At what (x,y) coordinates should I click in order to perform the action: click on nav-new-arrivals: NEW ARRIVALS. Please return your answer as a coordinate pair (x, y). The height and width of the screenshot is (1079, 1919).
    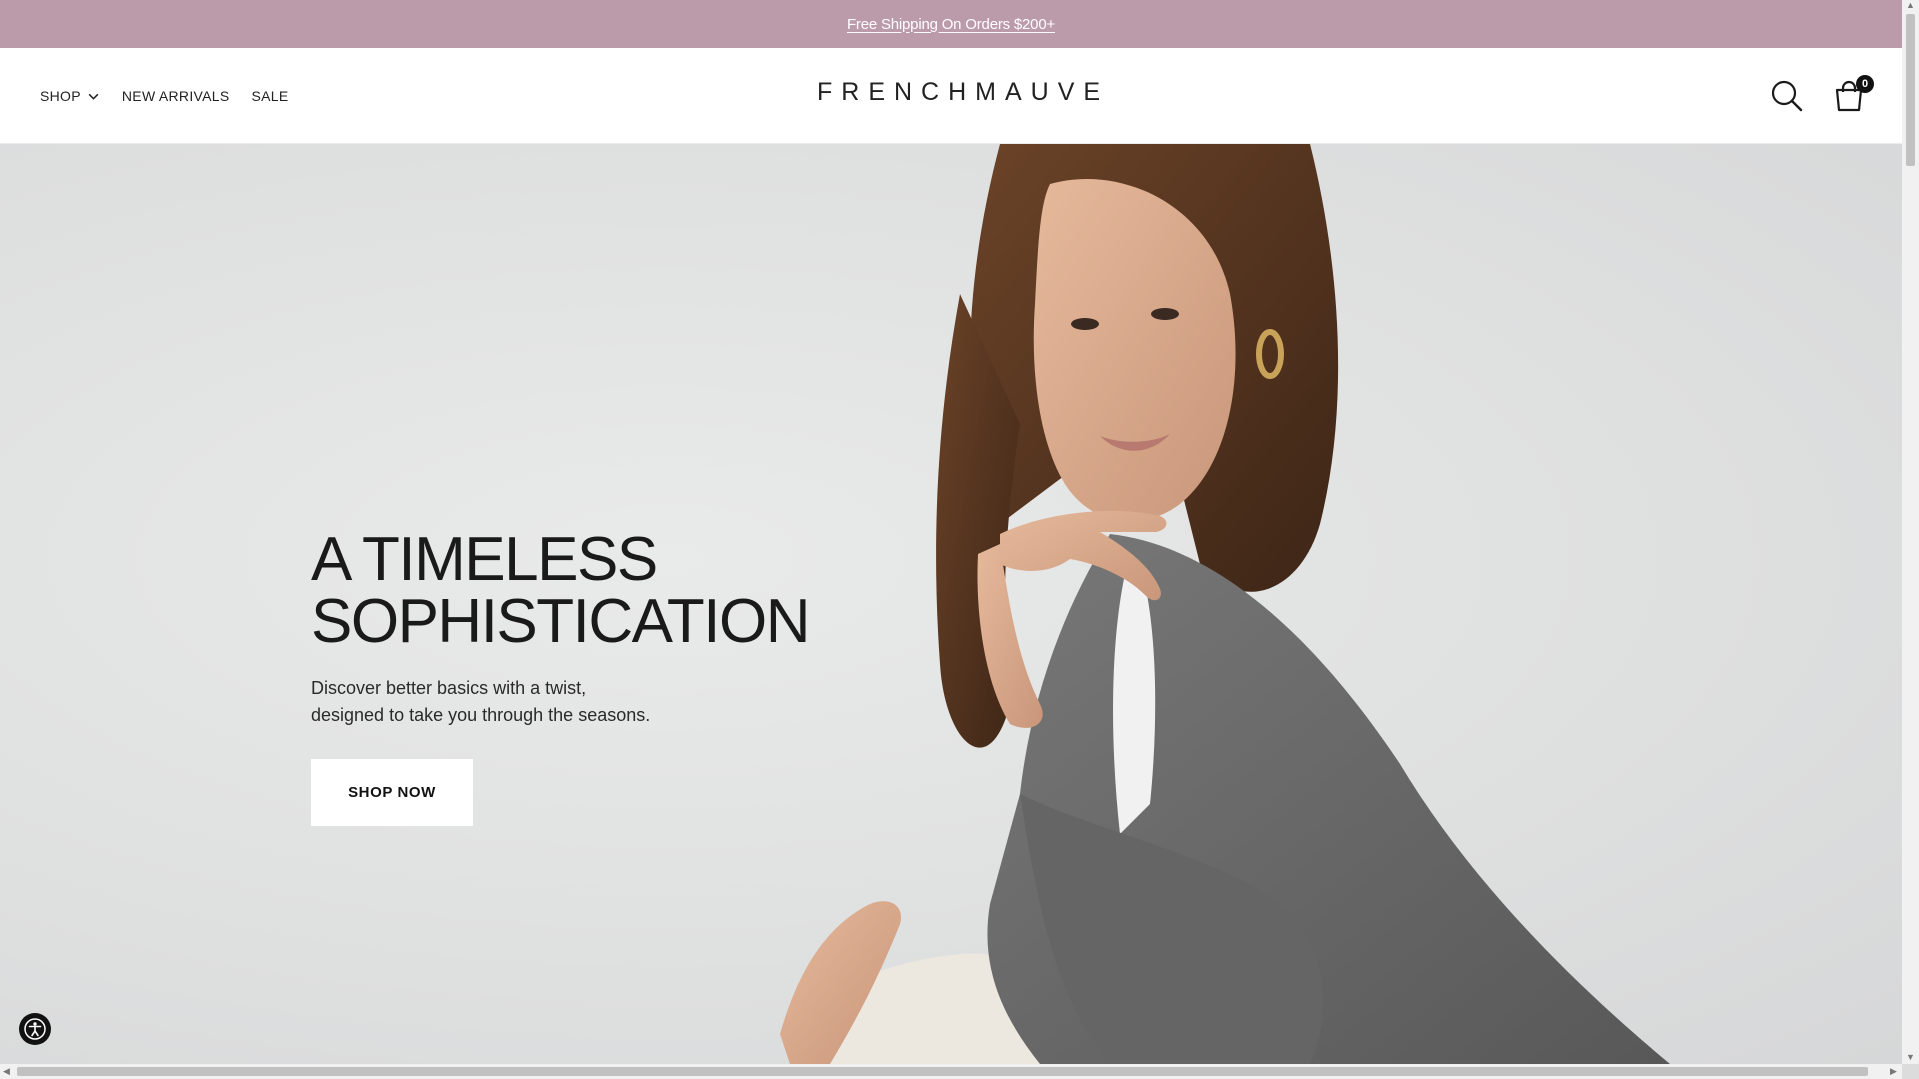
    Looking at the image, I should click on (176, 96).